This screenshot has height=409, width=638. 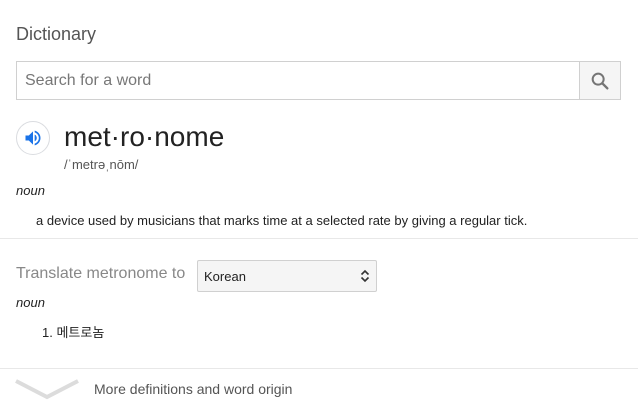 I want to click on pronunciation-play-button, so click(x=33, y=138).